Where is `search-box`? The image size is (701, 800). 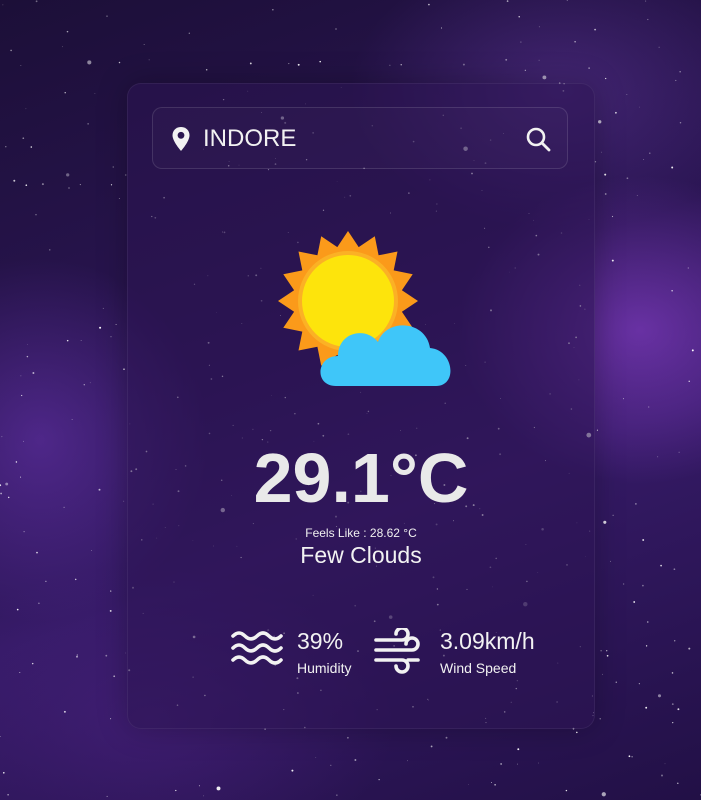 search-box is located at coordinates (360, 138).